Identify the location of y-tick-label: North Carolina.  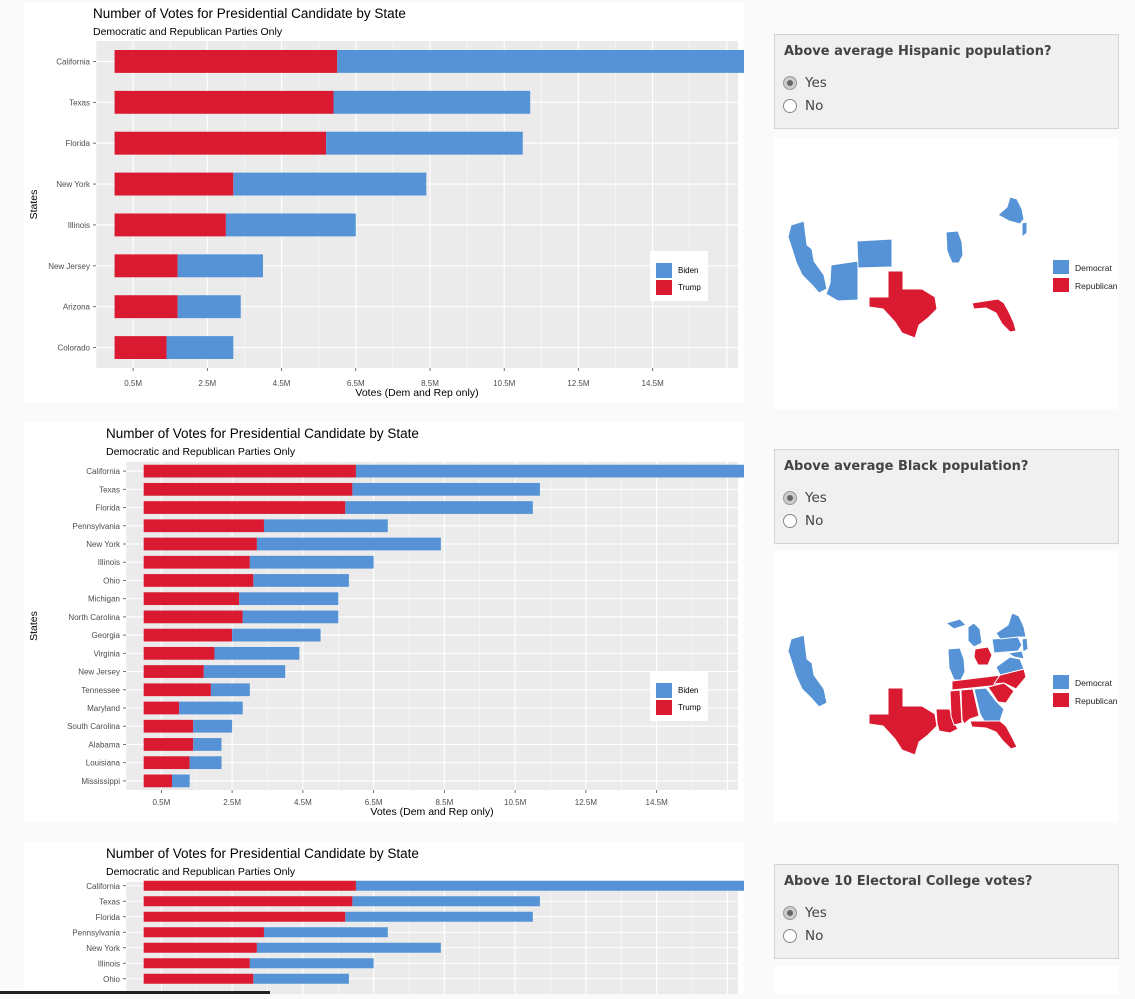
(94, 617).